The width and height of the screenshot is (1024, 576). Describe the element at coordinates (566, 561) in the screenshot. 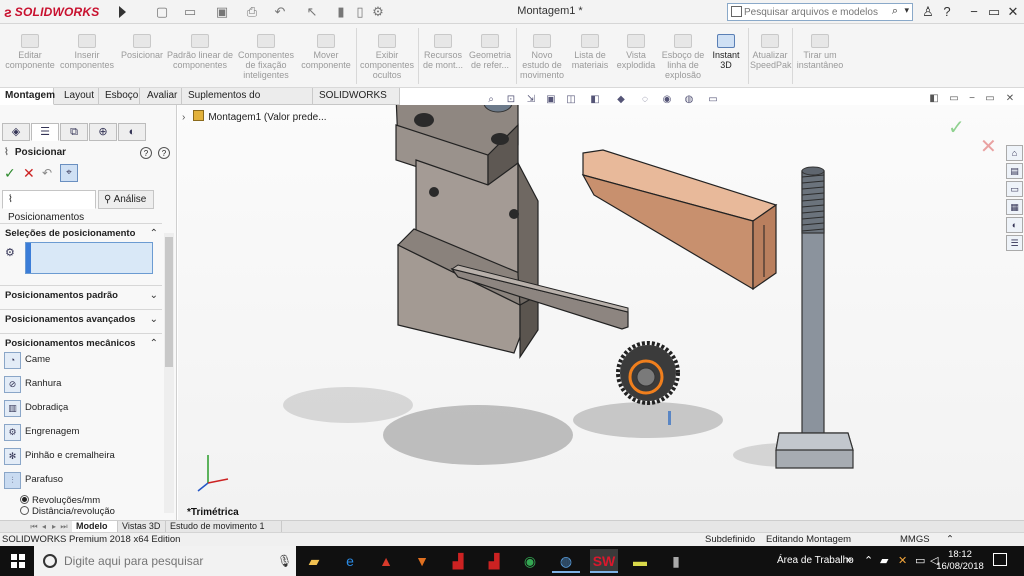

I see `network-app-icon: ◍` at that location.